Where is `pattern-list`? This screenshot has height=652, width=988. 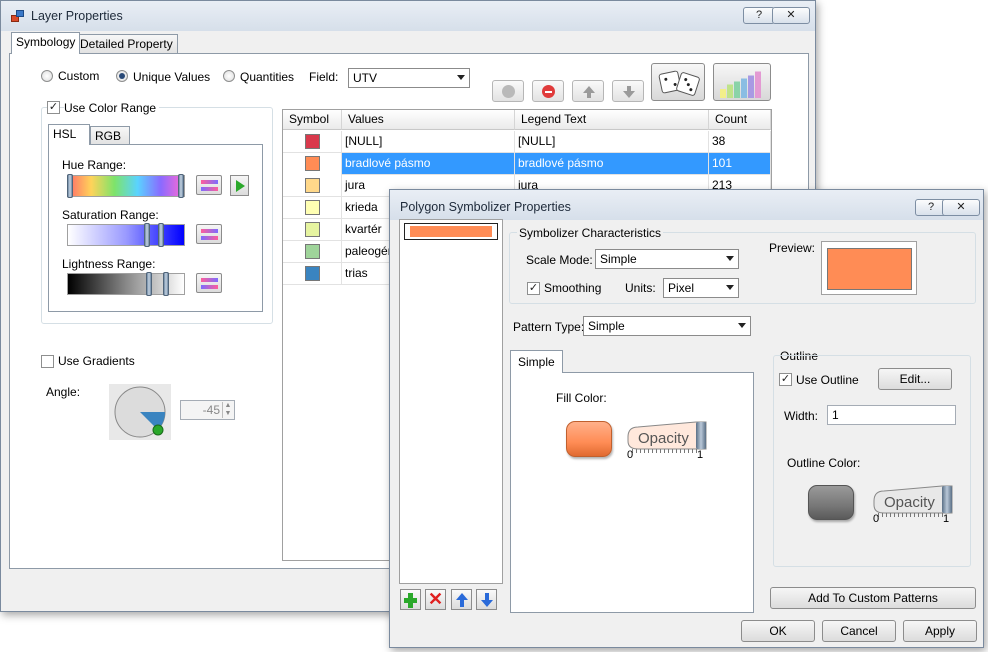
pattern-list is located at coordinates (451, 401).